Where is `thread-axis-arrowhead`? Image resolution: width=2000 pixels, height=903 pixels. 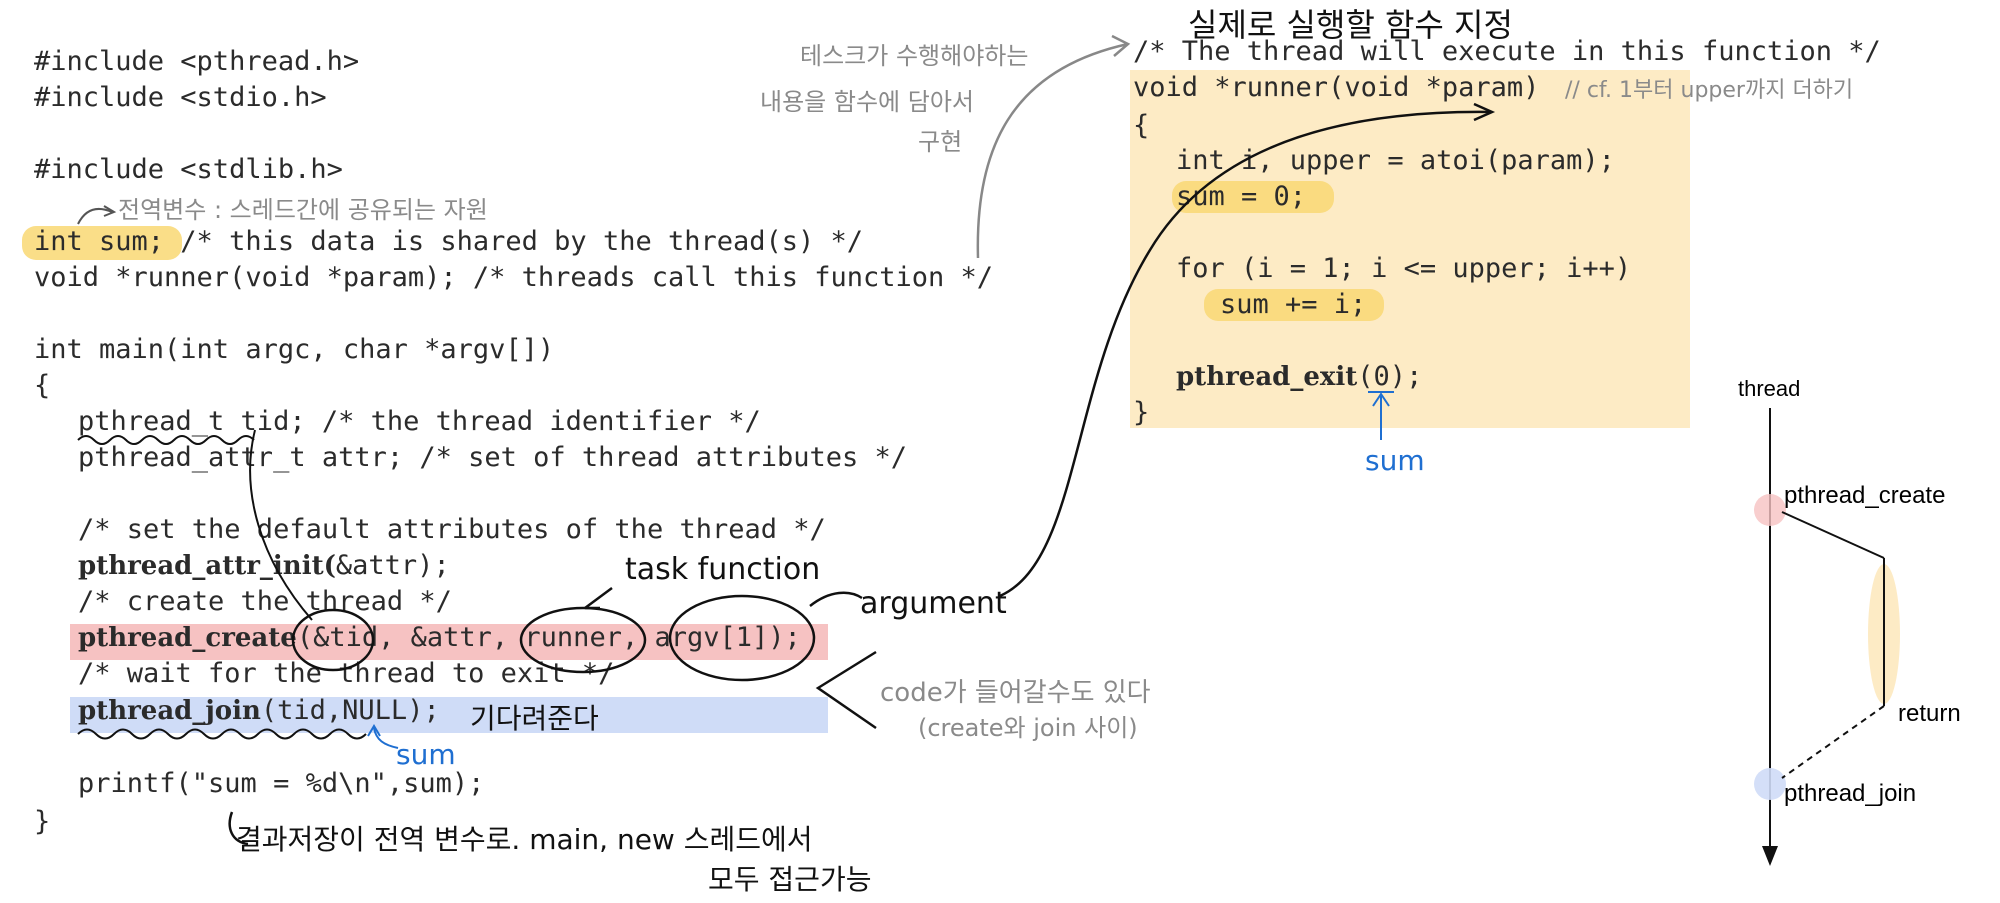
thread-axis-arrowhead is located at coordinates (1770, 856).